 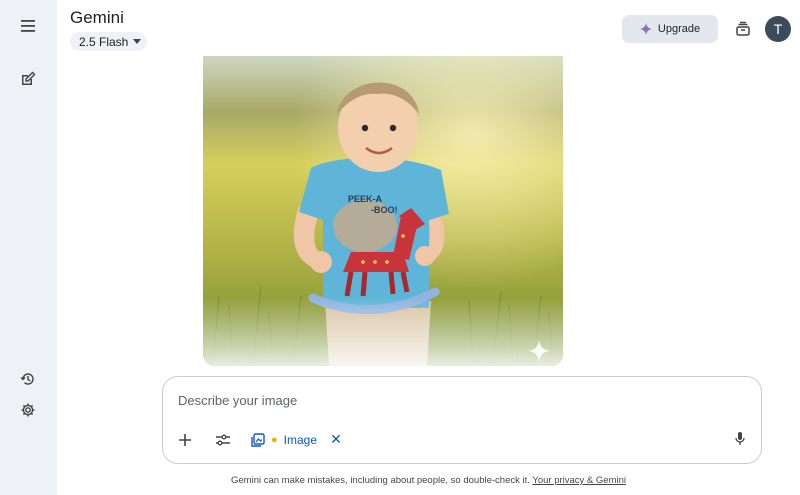 I want to click on prompt-input, so click(x=448, y=400).